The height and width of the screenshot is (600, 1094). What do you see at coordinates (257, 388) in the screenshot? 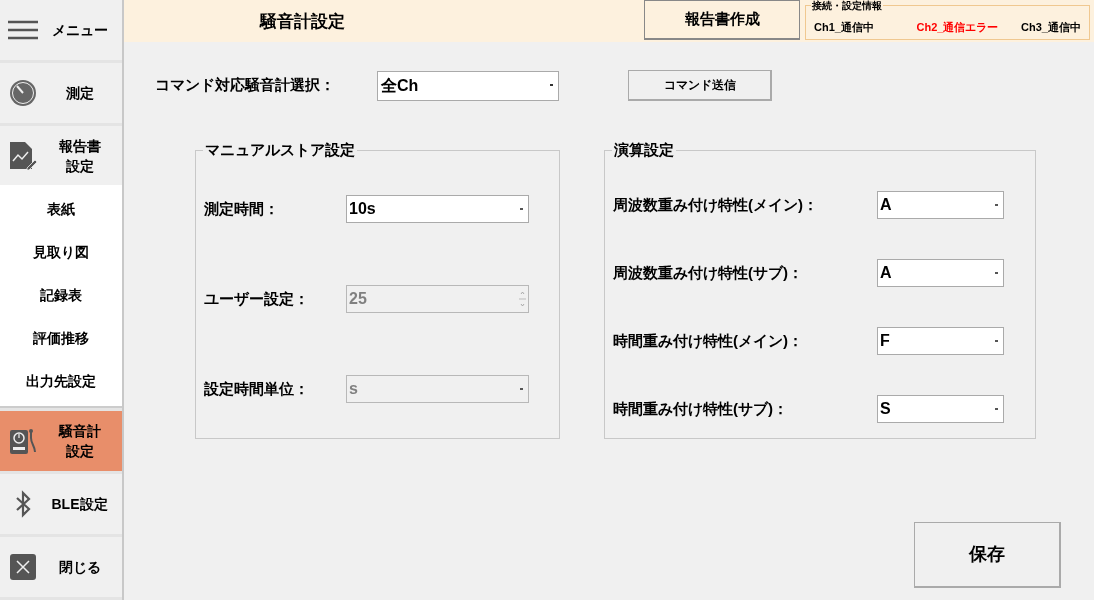
I see `field-label: 設定時間単位：` at bounding box center [257, 388].